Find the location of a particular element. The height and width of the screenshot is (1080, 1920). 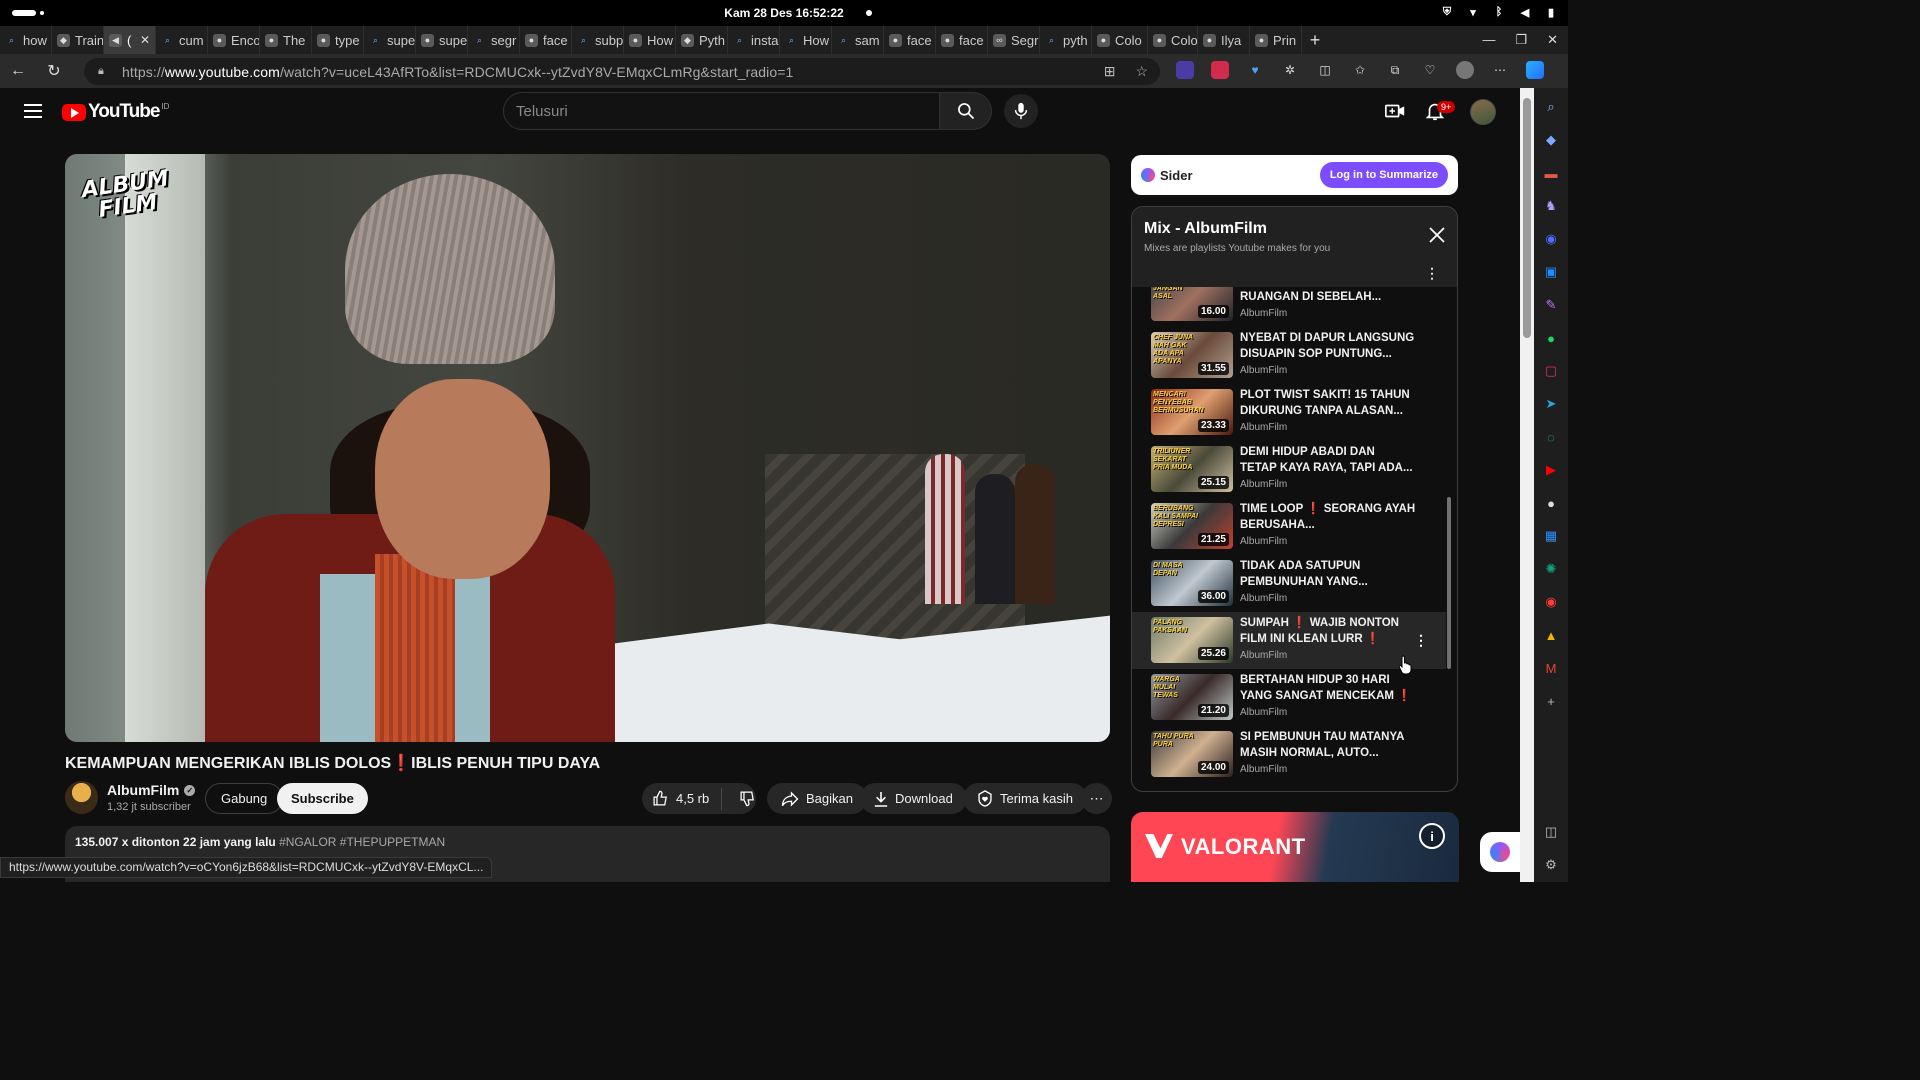

sidebar-youtube-icon: ▶ is located at coordinates (1551, 470).